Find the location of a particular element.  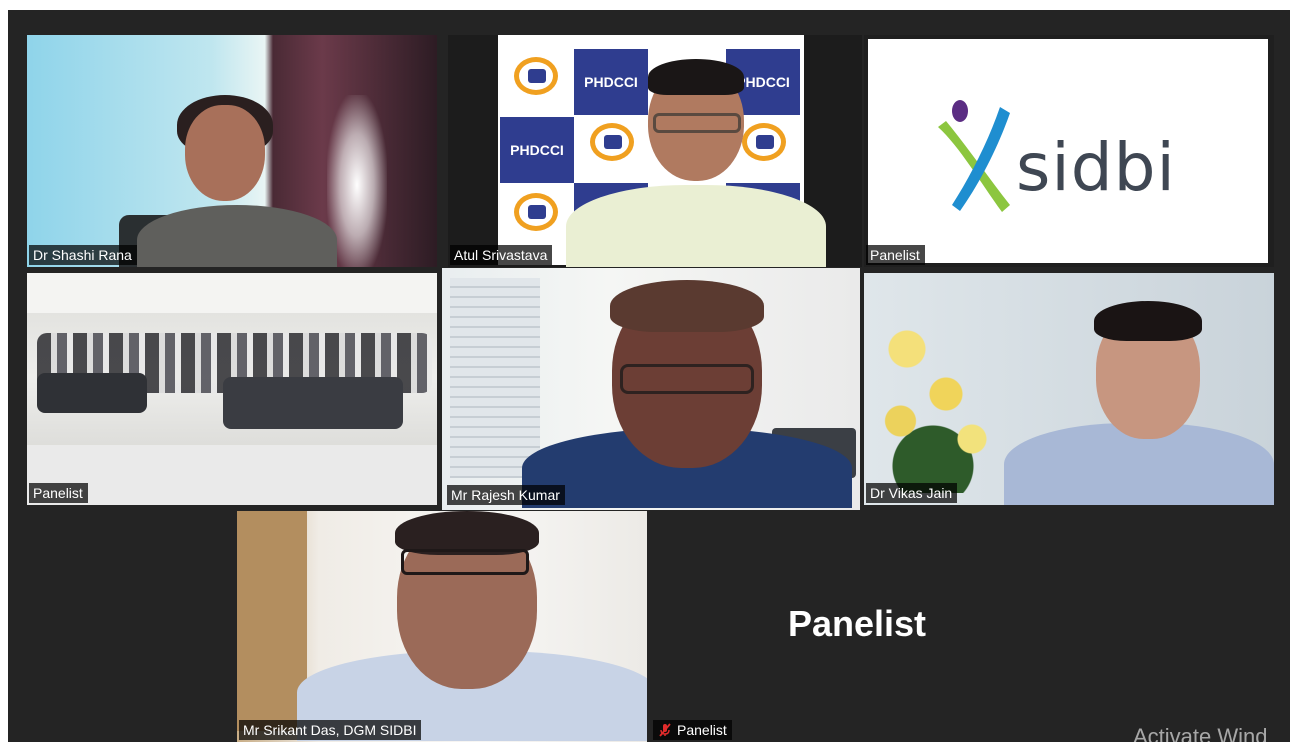

video-feed: sidbi is located at coordinates (1069, 151).